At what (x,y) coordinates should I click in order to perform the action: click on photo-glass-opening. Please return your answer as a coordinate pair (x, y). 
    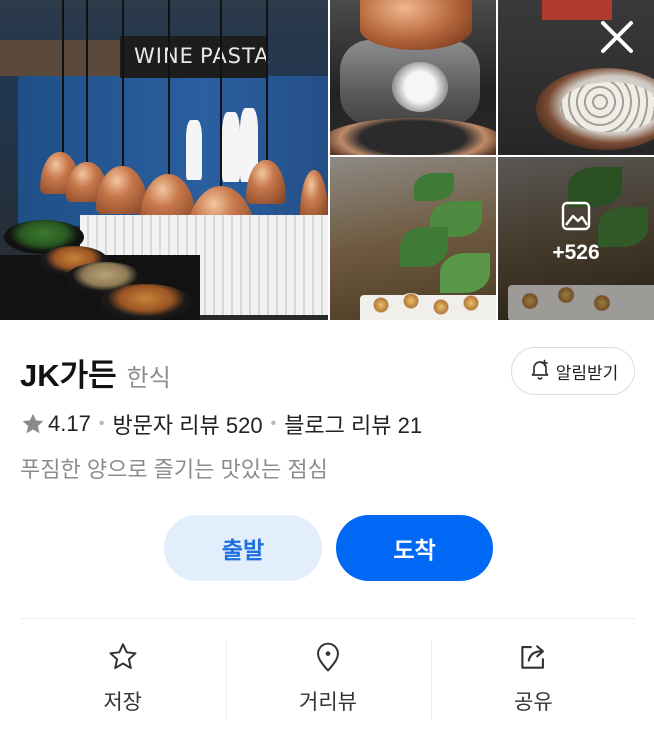
    Looking at the image, I should click on (420, 87).